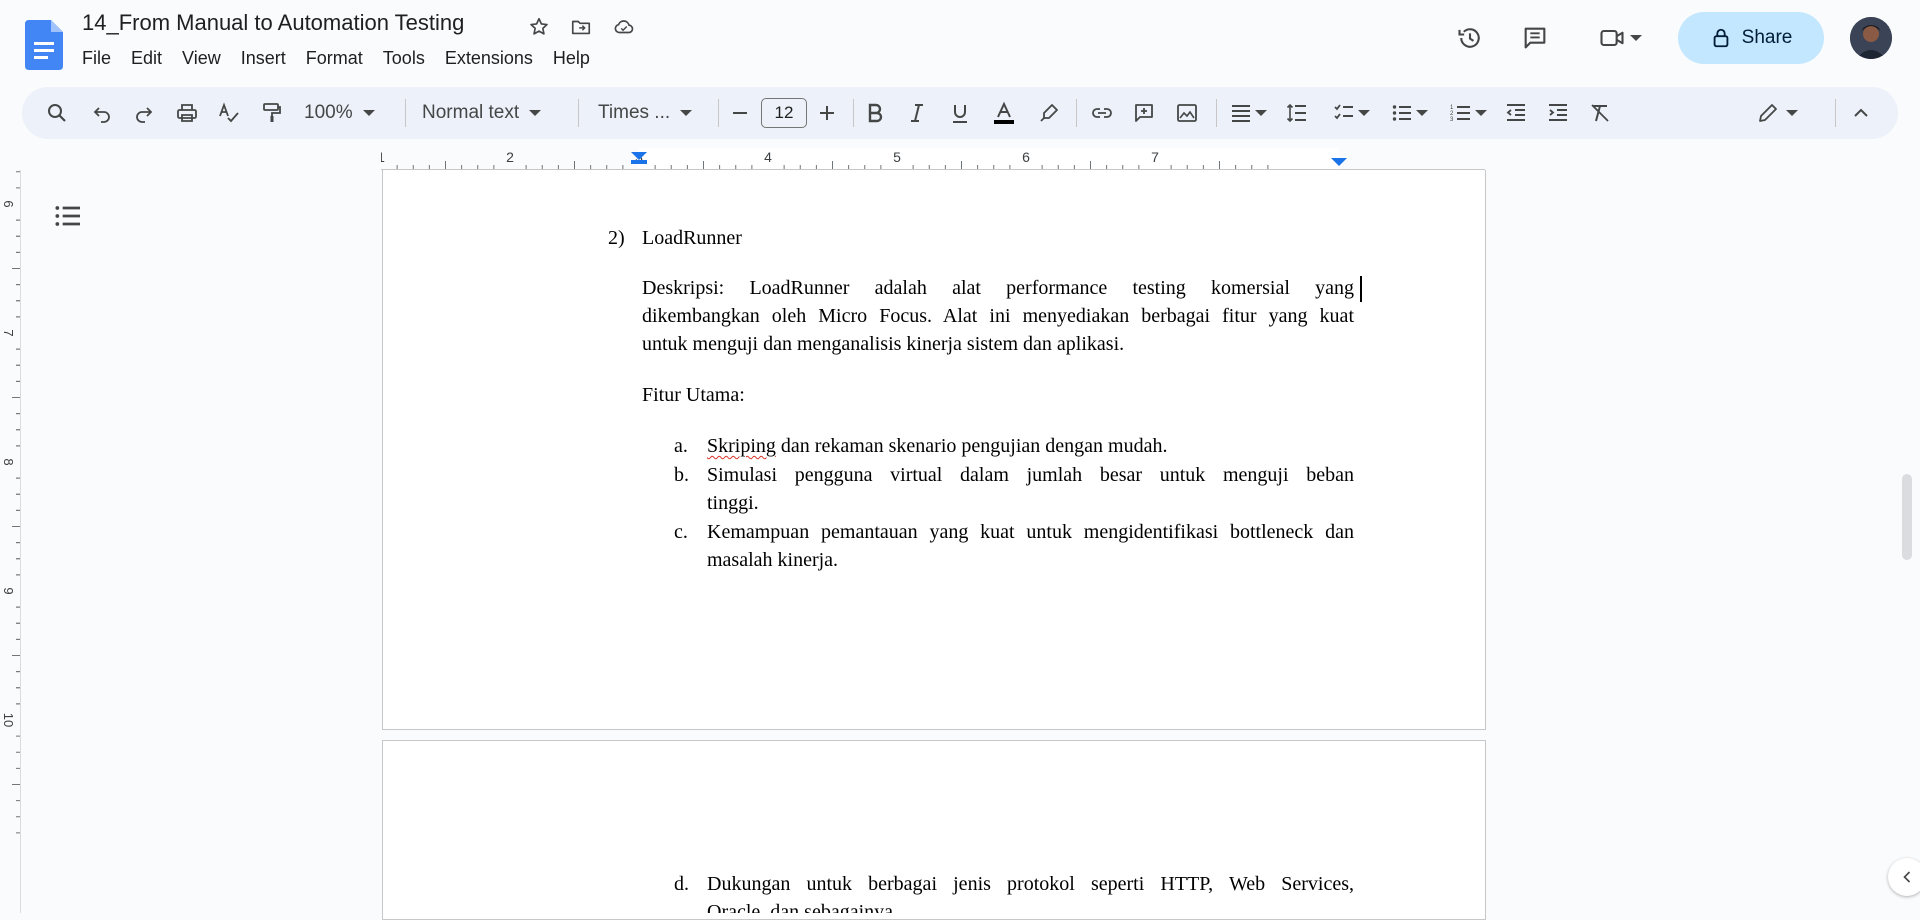 The image size is (1920, 920). What do you see at coordinates (581, 27) in the screenshot?
I see `move-folder-icon` at bounding box center [581, 27].